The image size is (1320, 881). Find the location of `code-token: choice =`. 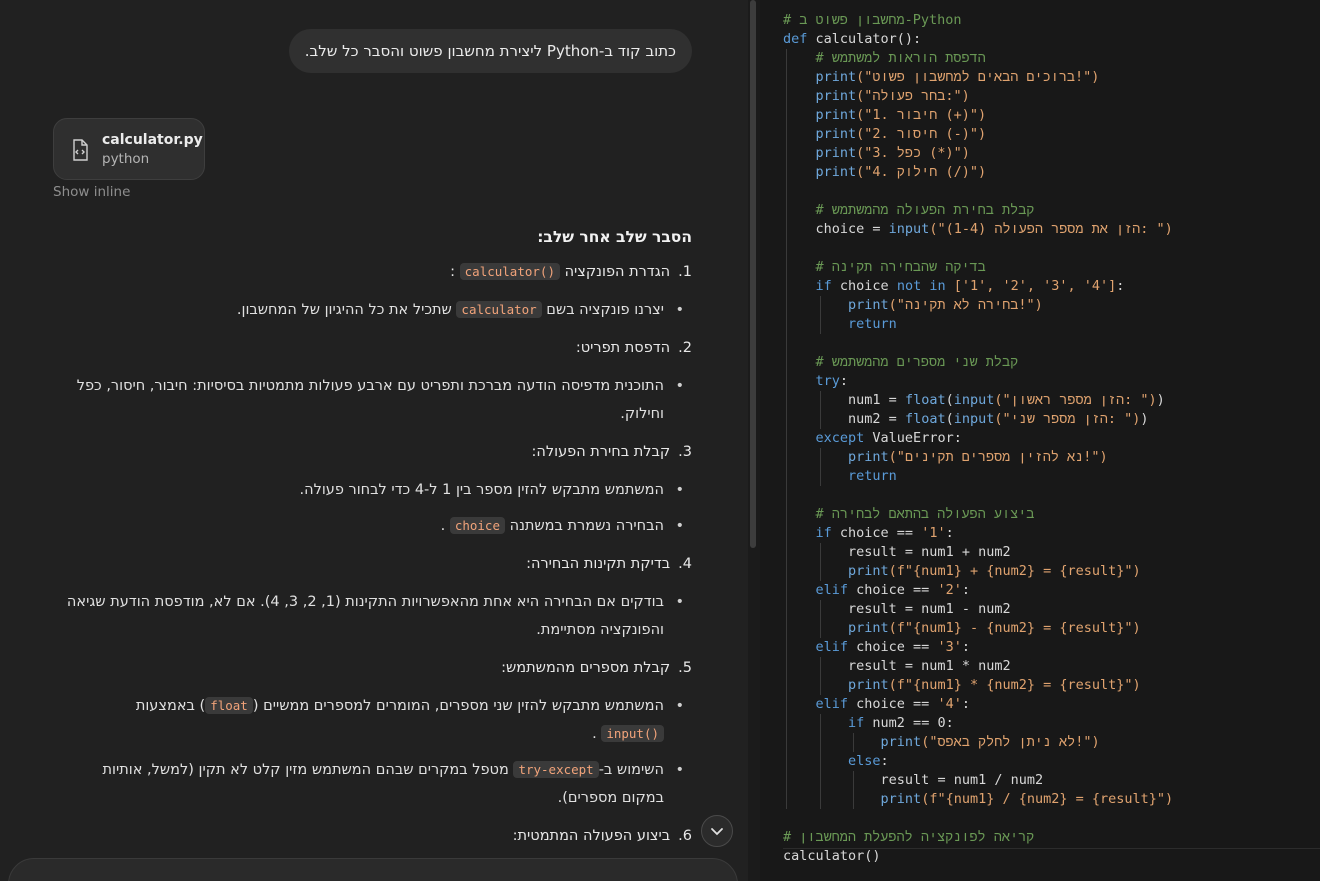

code-token: choice = is located at coordinates (852, 229).